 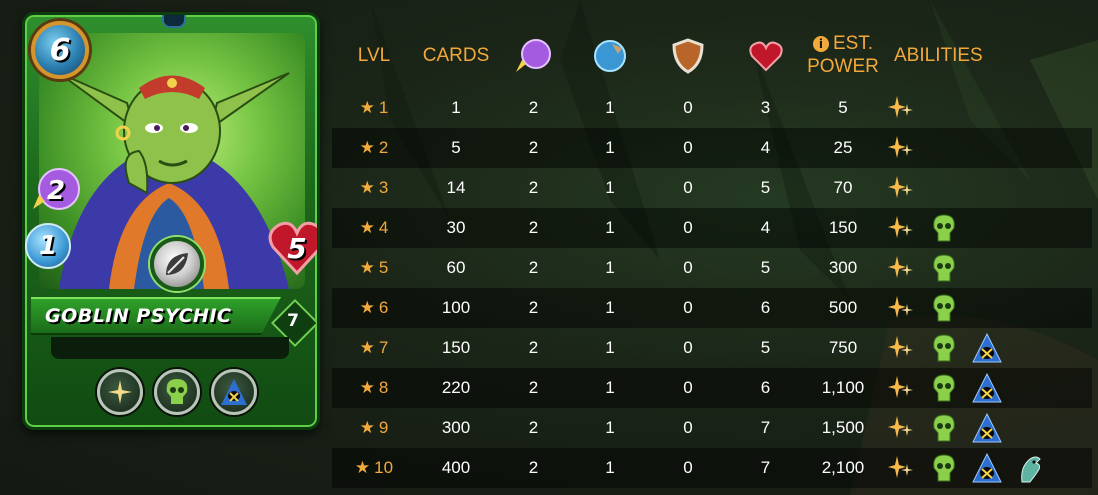 What do you see at coordinates (297, 248) in the screenshot?
I see `health-stat-value: 5` at bounding box center [297, 248].